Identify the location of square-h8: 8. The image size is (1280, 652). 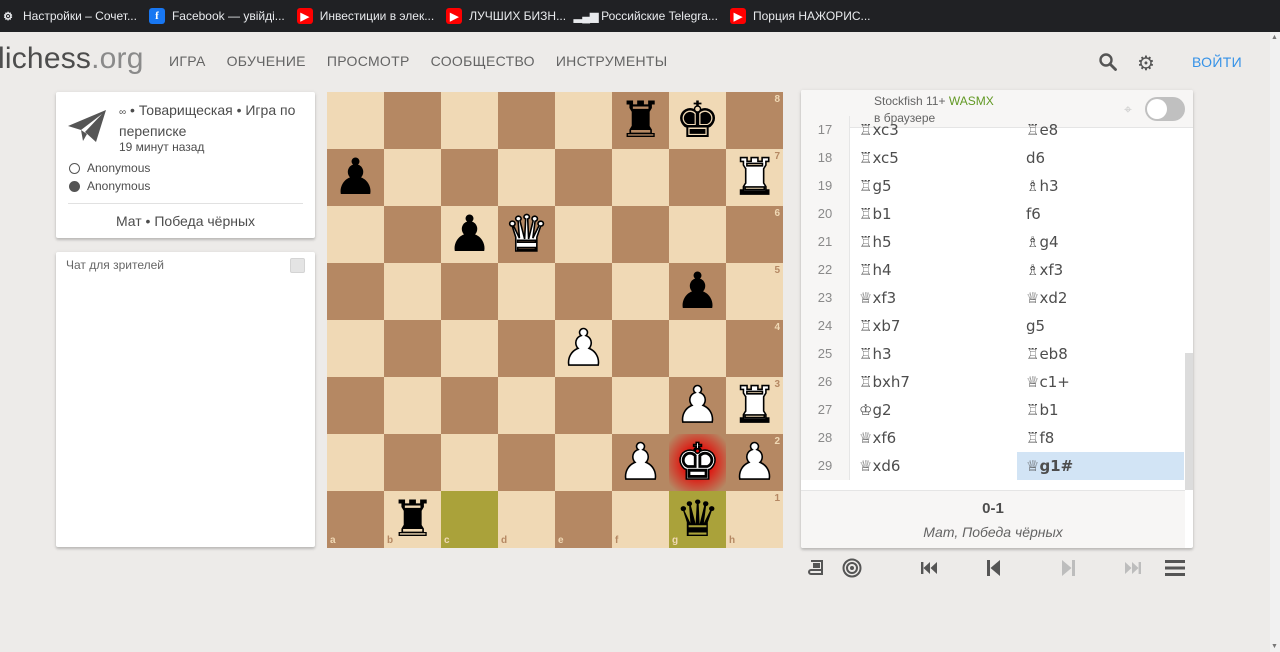
(754, 120).